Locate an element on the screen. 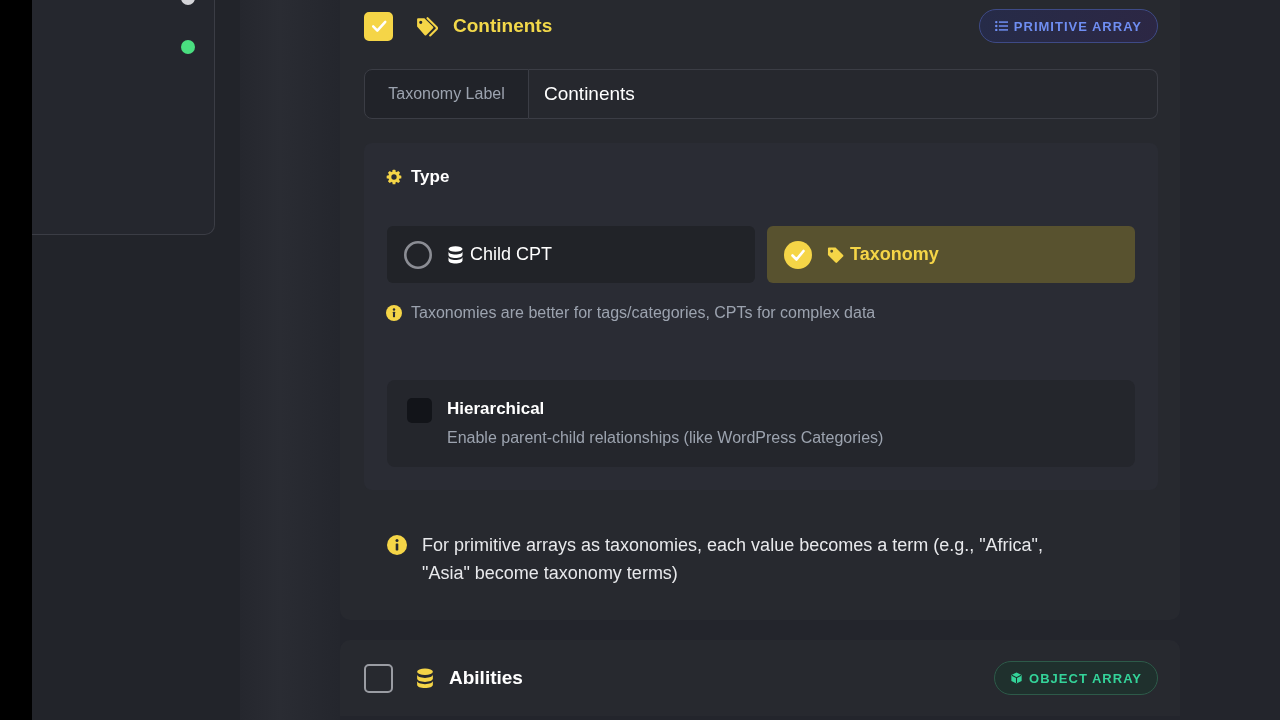  section-title: Type is located at coordinates (430, 177).